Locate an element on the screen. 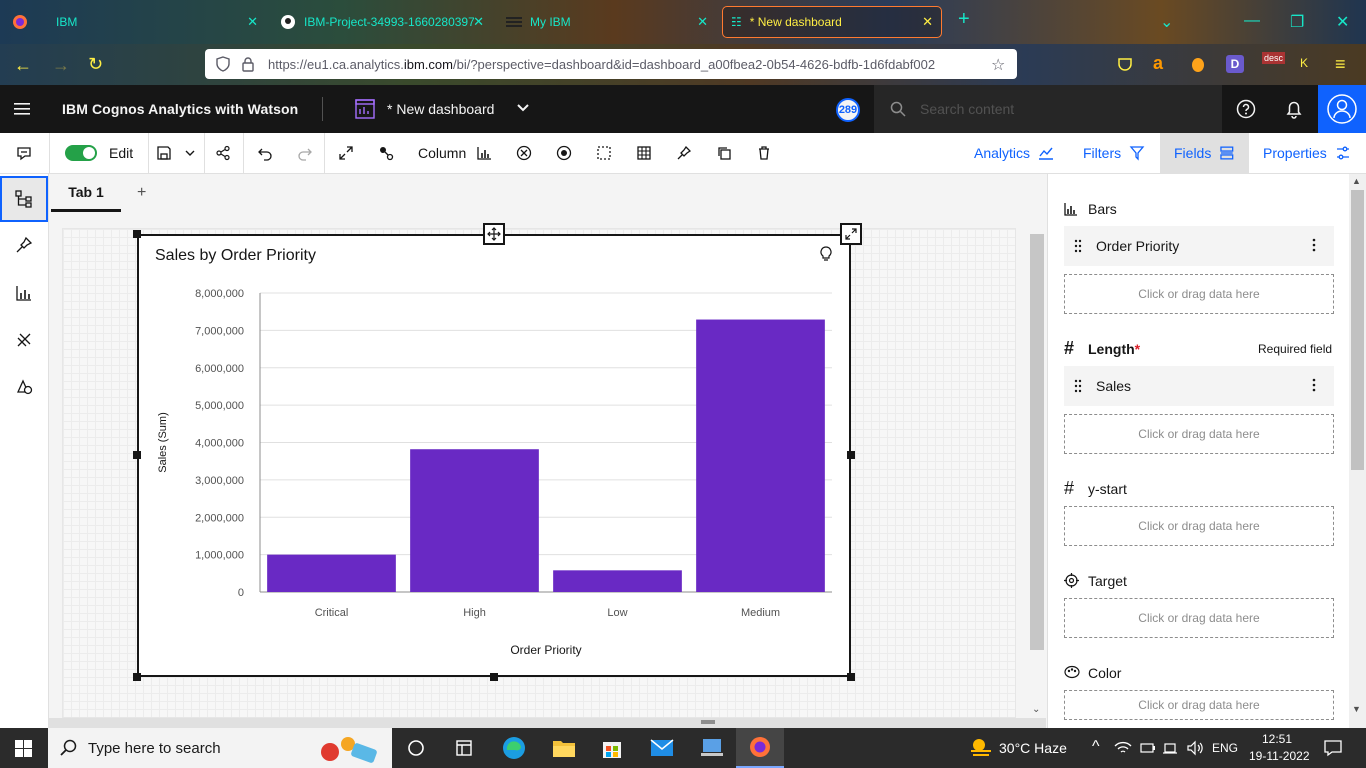  pin-icon is located at coordinates (684, 153).